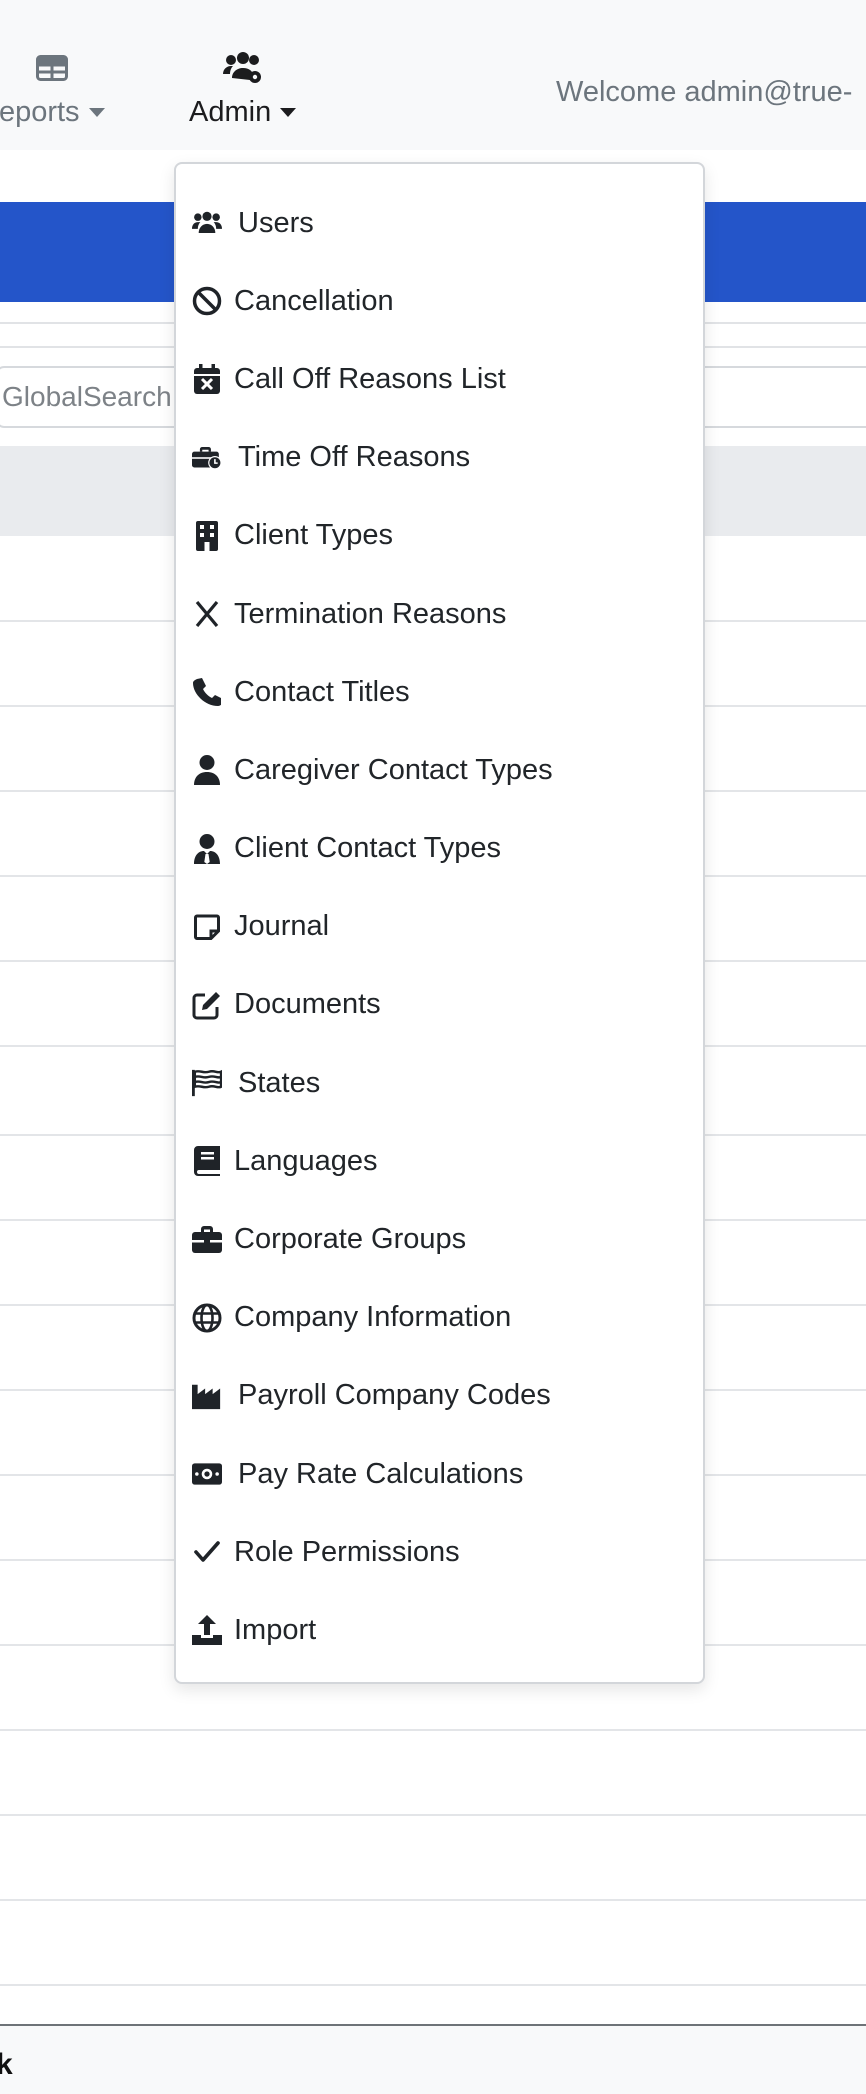 Image resolution: width=866 pixels, height=2094 pixels. I want to click on menu-item-cancellation: Cancellation, so click(439, 301).